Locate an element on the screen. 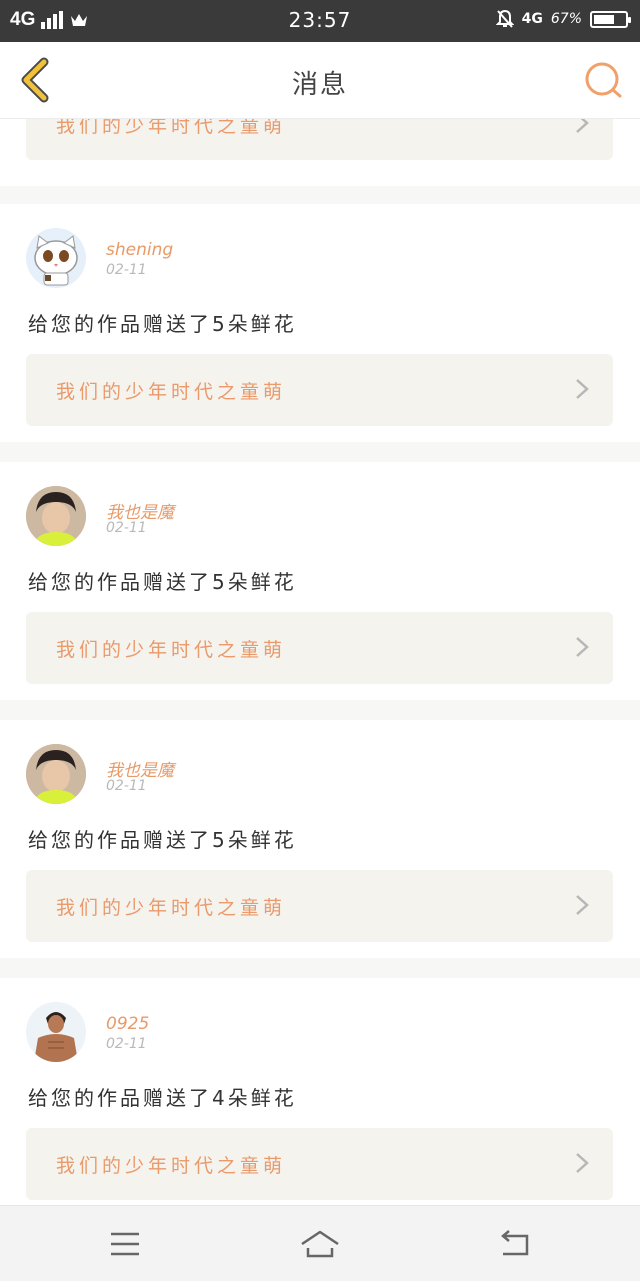 This screenshot has height=1281, width=640. back-arrow-icon is located at coordinates (38, 80).